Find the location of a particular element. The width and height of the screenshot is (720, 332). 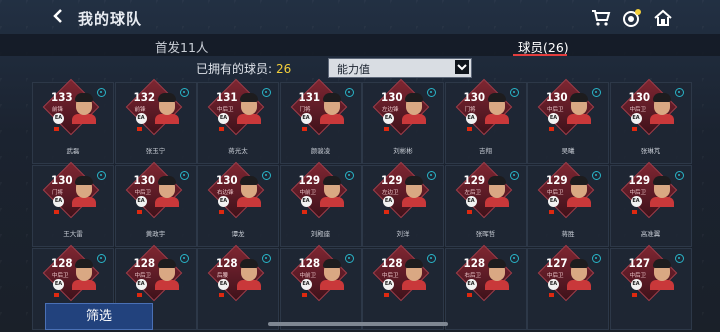

player-card: 130 右边锋 EA 谭龙 is located at coordinates (238, 204).